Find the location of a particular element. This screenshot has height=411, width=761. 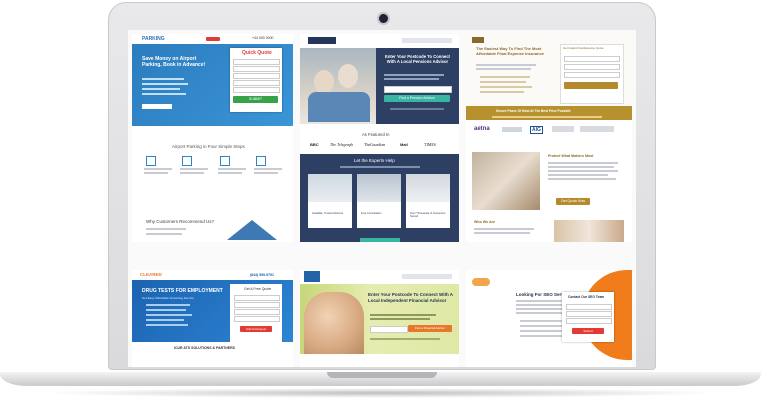

form-disclaimer is located at coordinates (417, 109).